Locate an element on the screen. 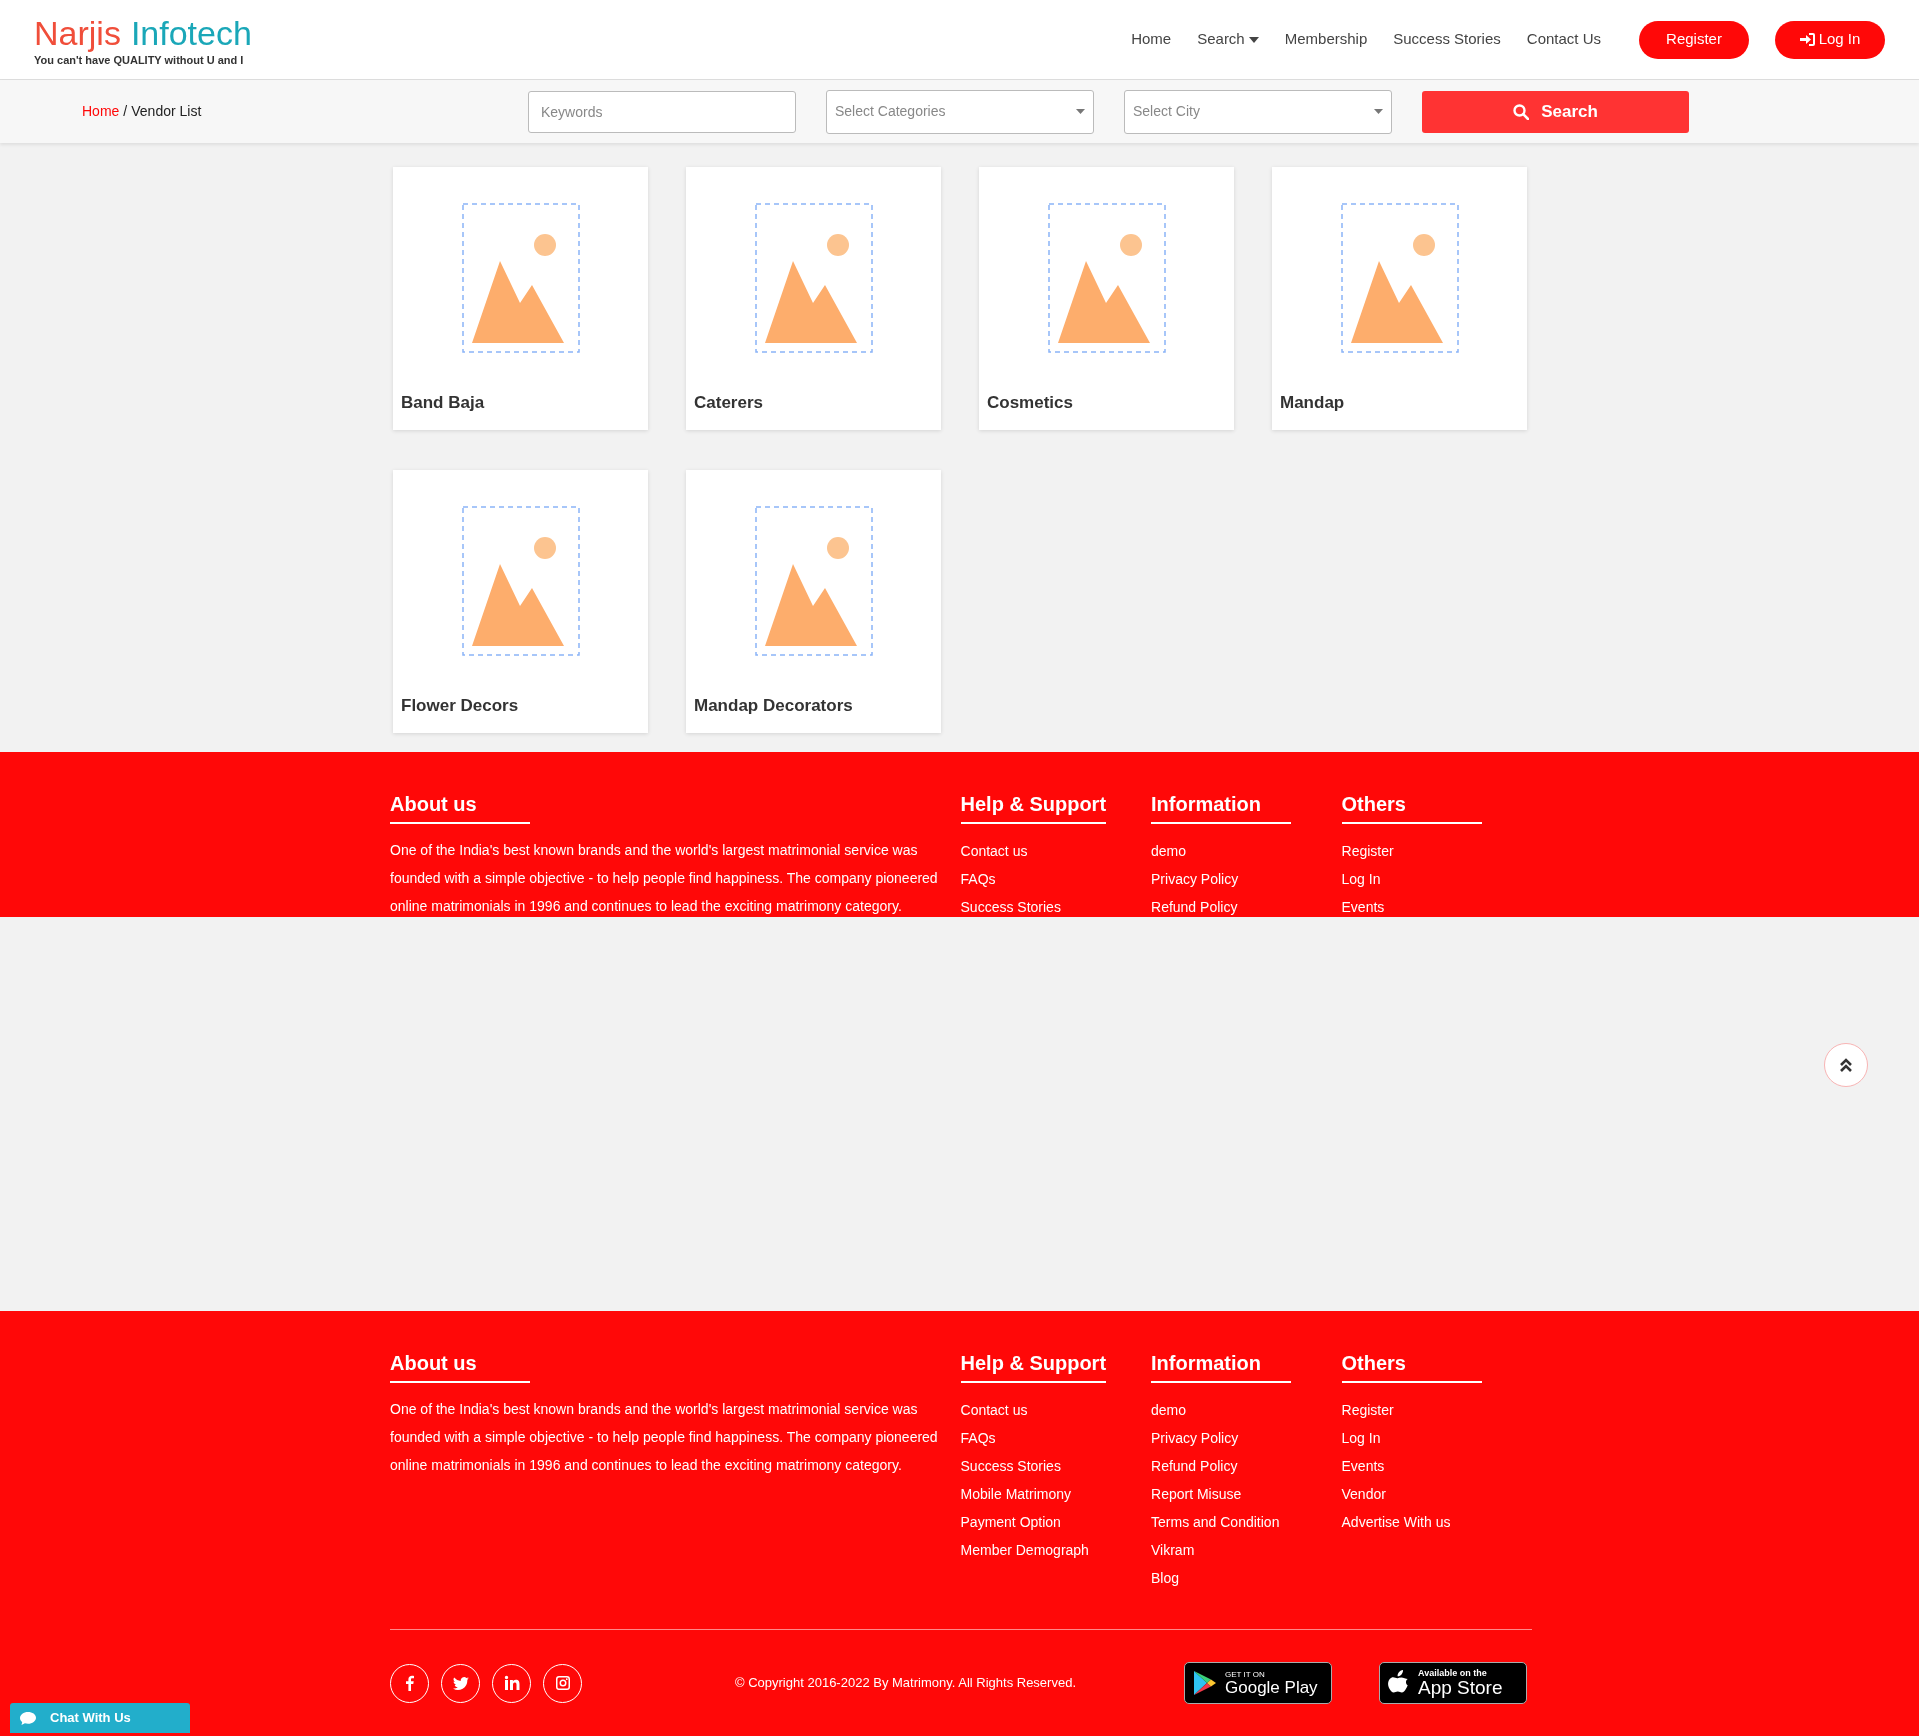  logo-text: Infotech is located at coordinates (191, 32).